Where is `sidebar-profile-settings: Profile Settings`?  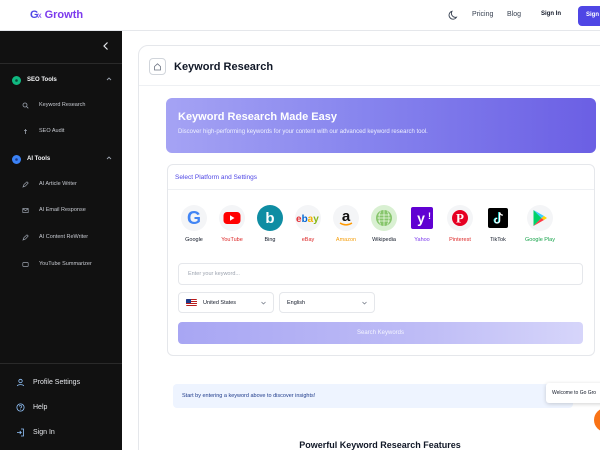
sidebar-profile-settings: Profile Settings is located at coordinates (48, 382).